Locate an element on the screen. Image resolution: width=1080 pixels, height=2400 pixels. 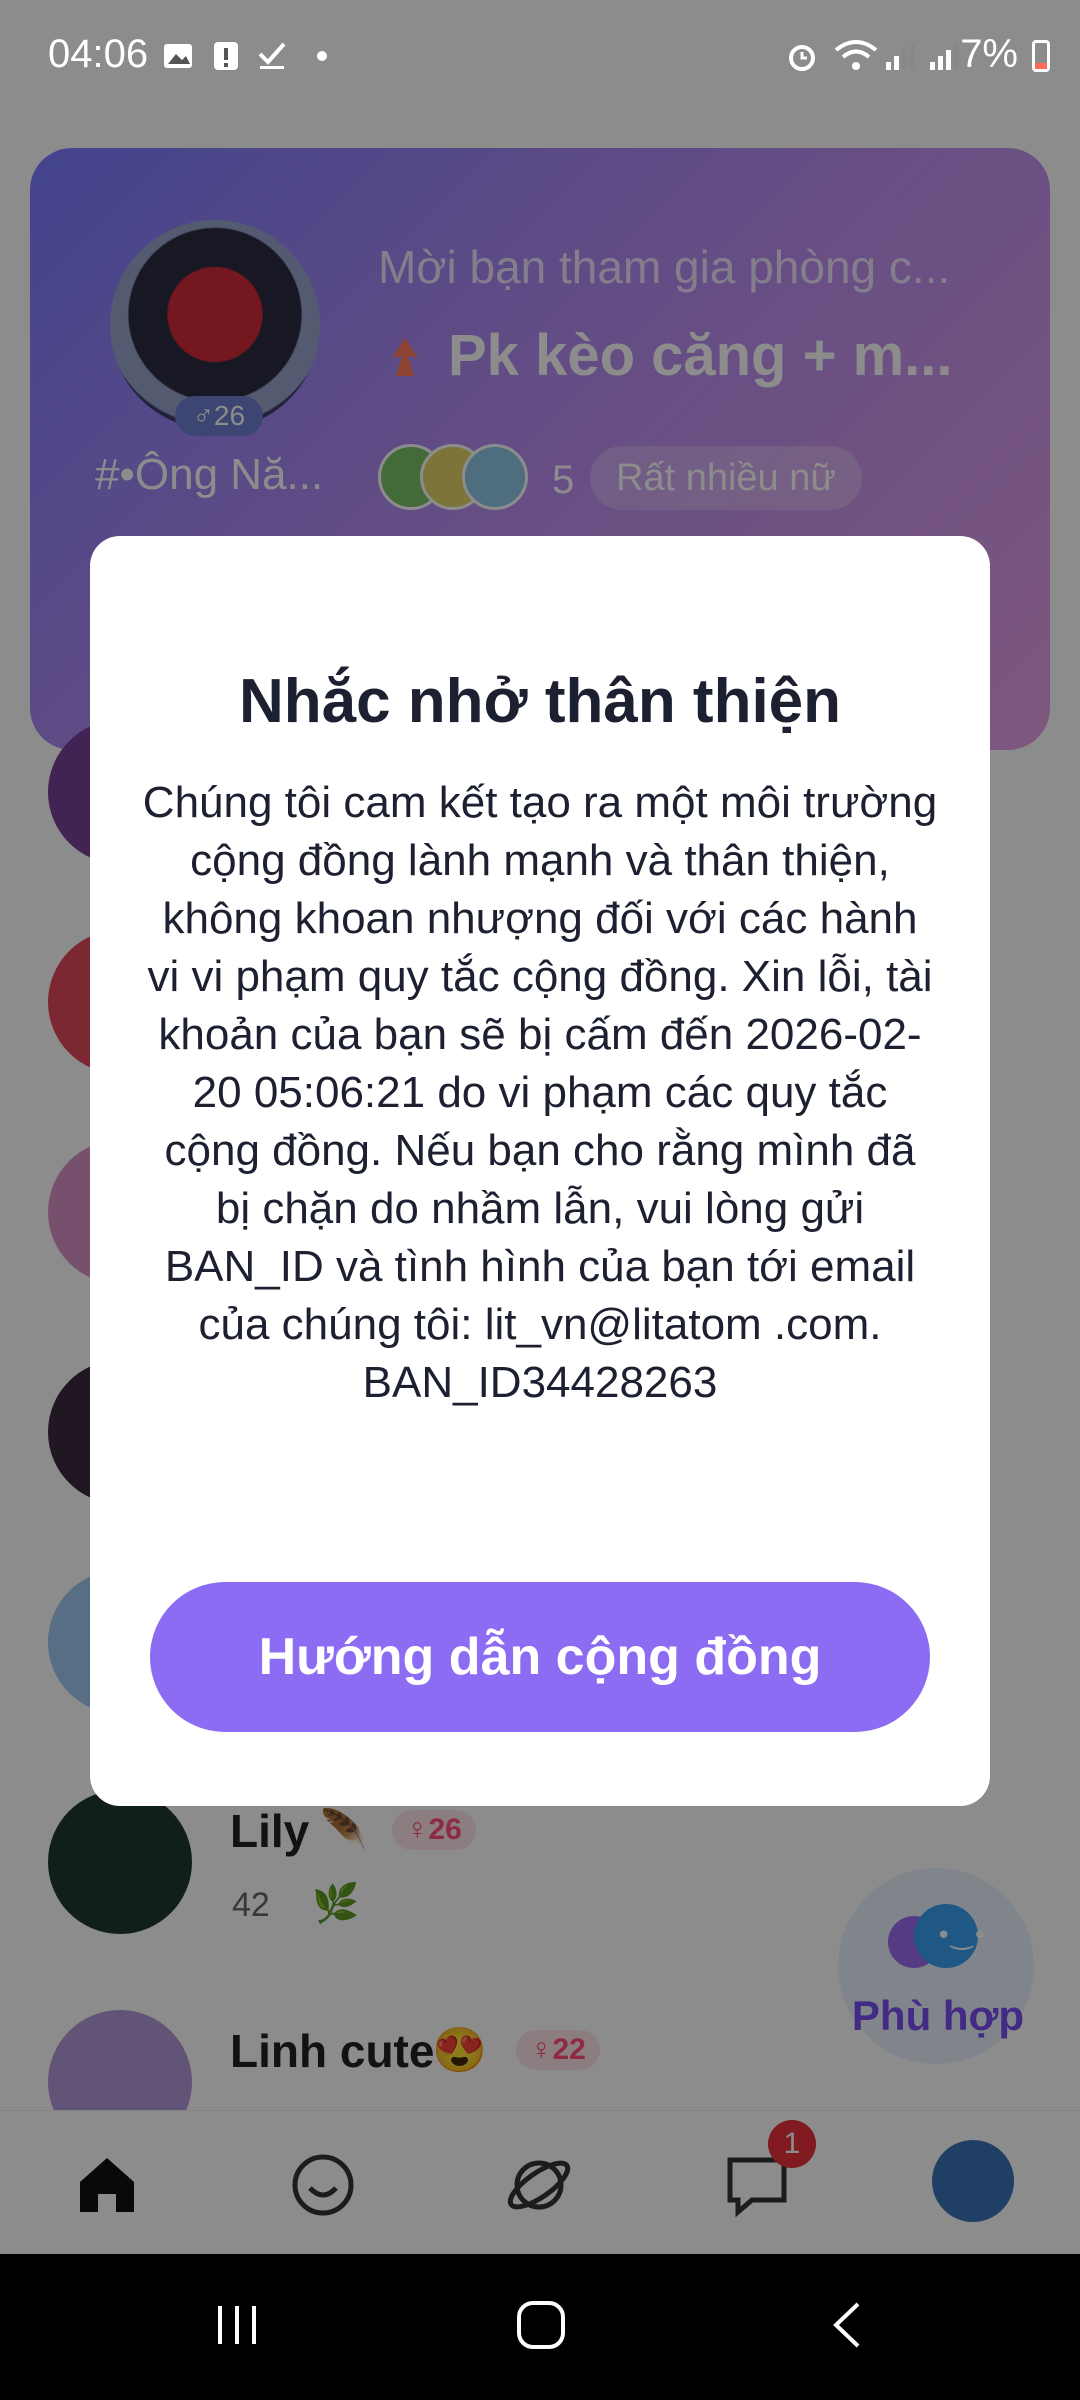
system-navigation-bar is located at coordinates (540, 2327).